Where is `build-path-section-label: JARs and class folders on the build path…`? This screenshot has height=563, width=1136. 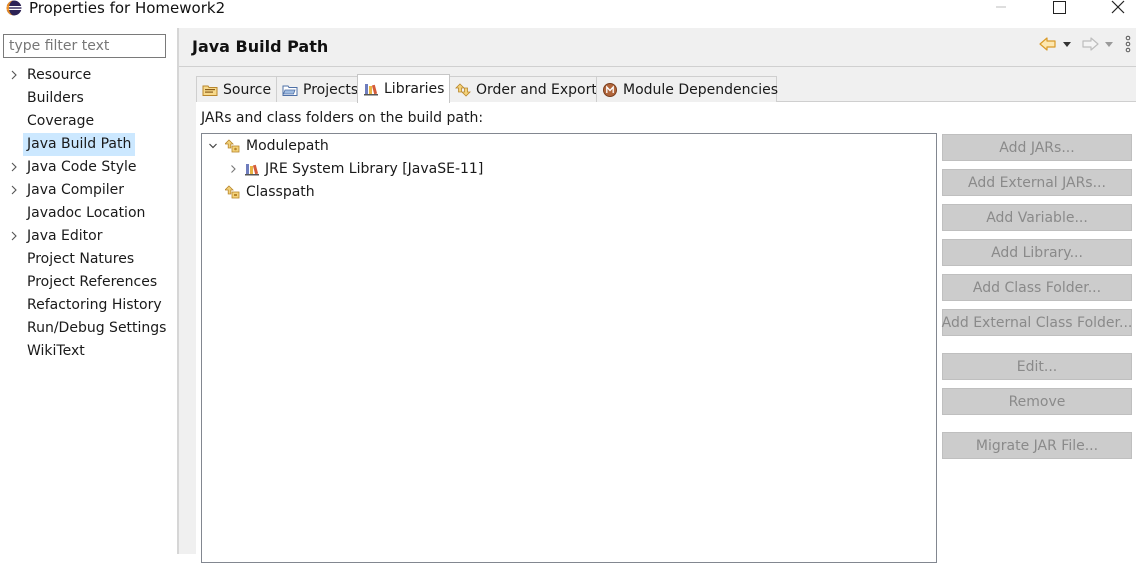
build-path-section-label: JARs and class folders on the build path… is located at coordinates (342, 118).